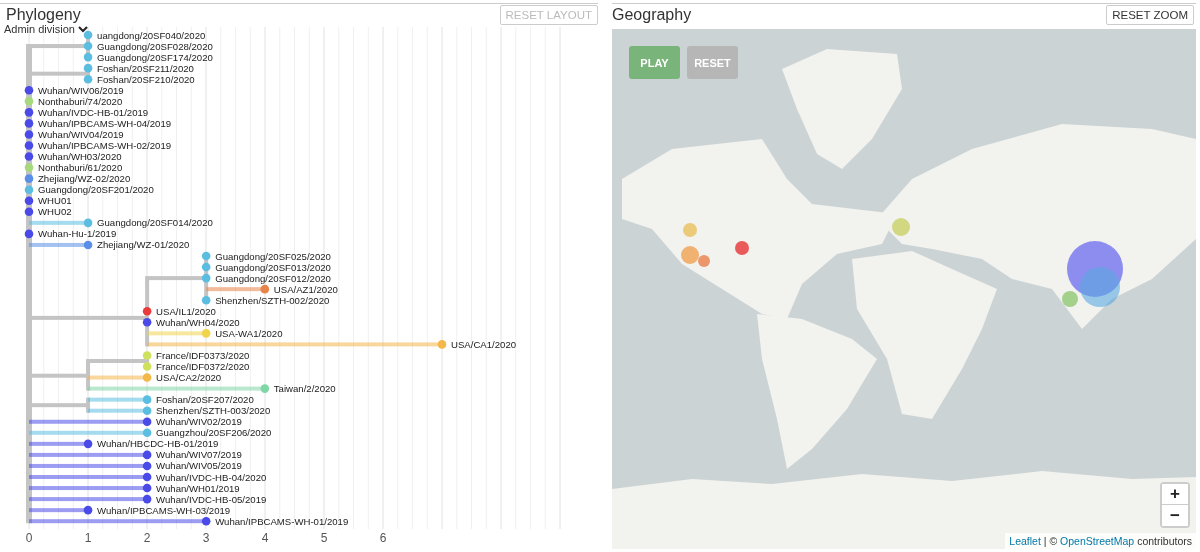 The width and height of the screenshot is (1200, 552). Describe the element at coordinates (186, 311) in the screenshot. I see `tip-label: USA/IL1/2020` at that location.